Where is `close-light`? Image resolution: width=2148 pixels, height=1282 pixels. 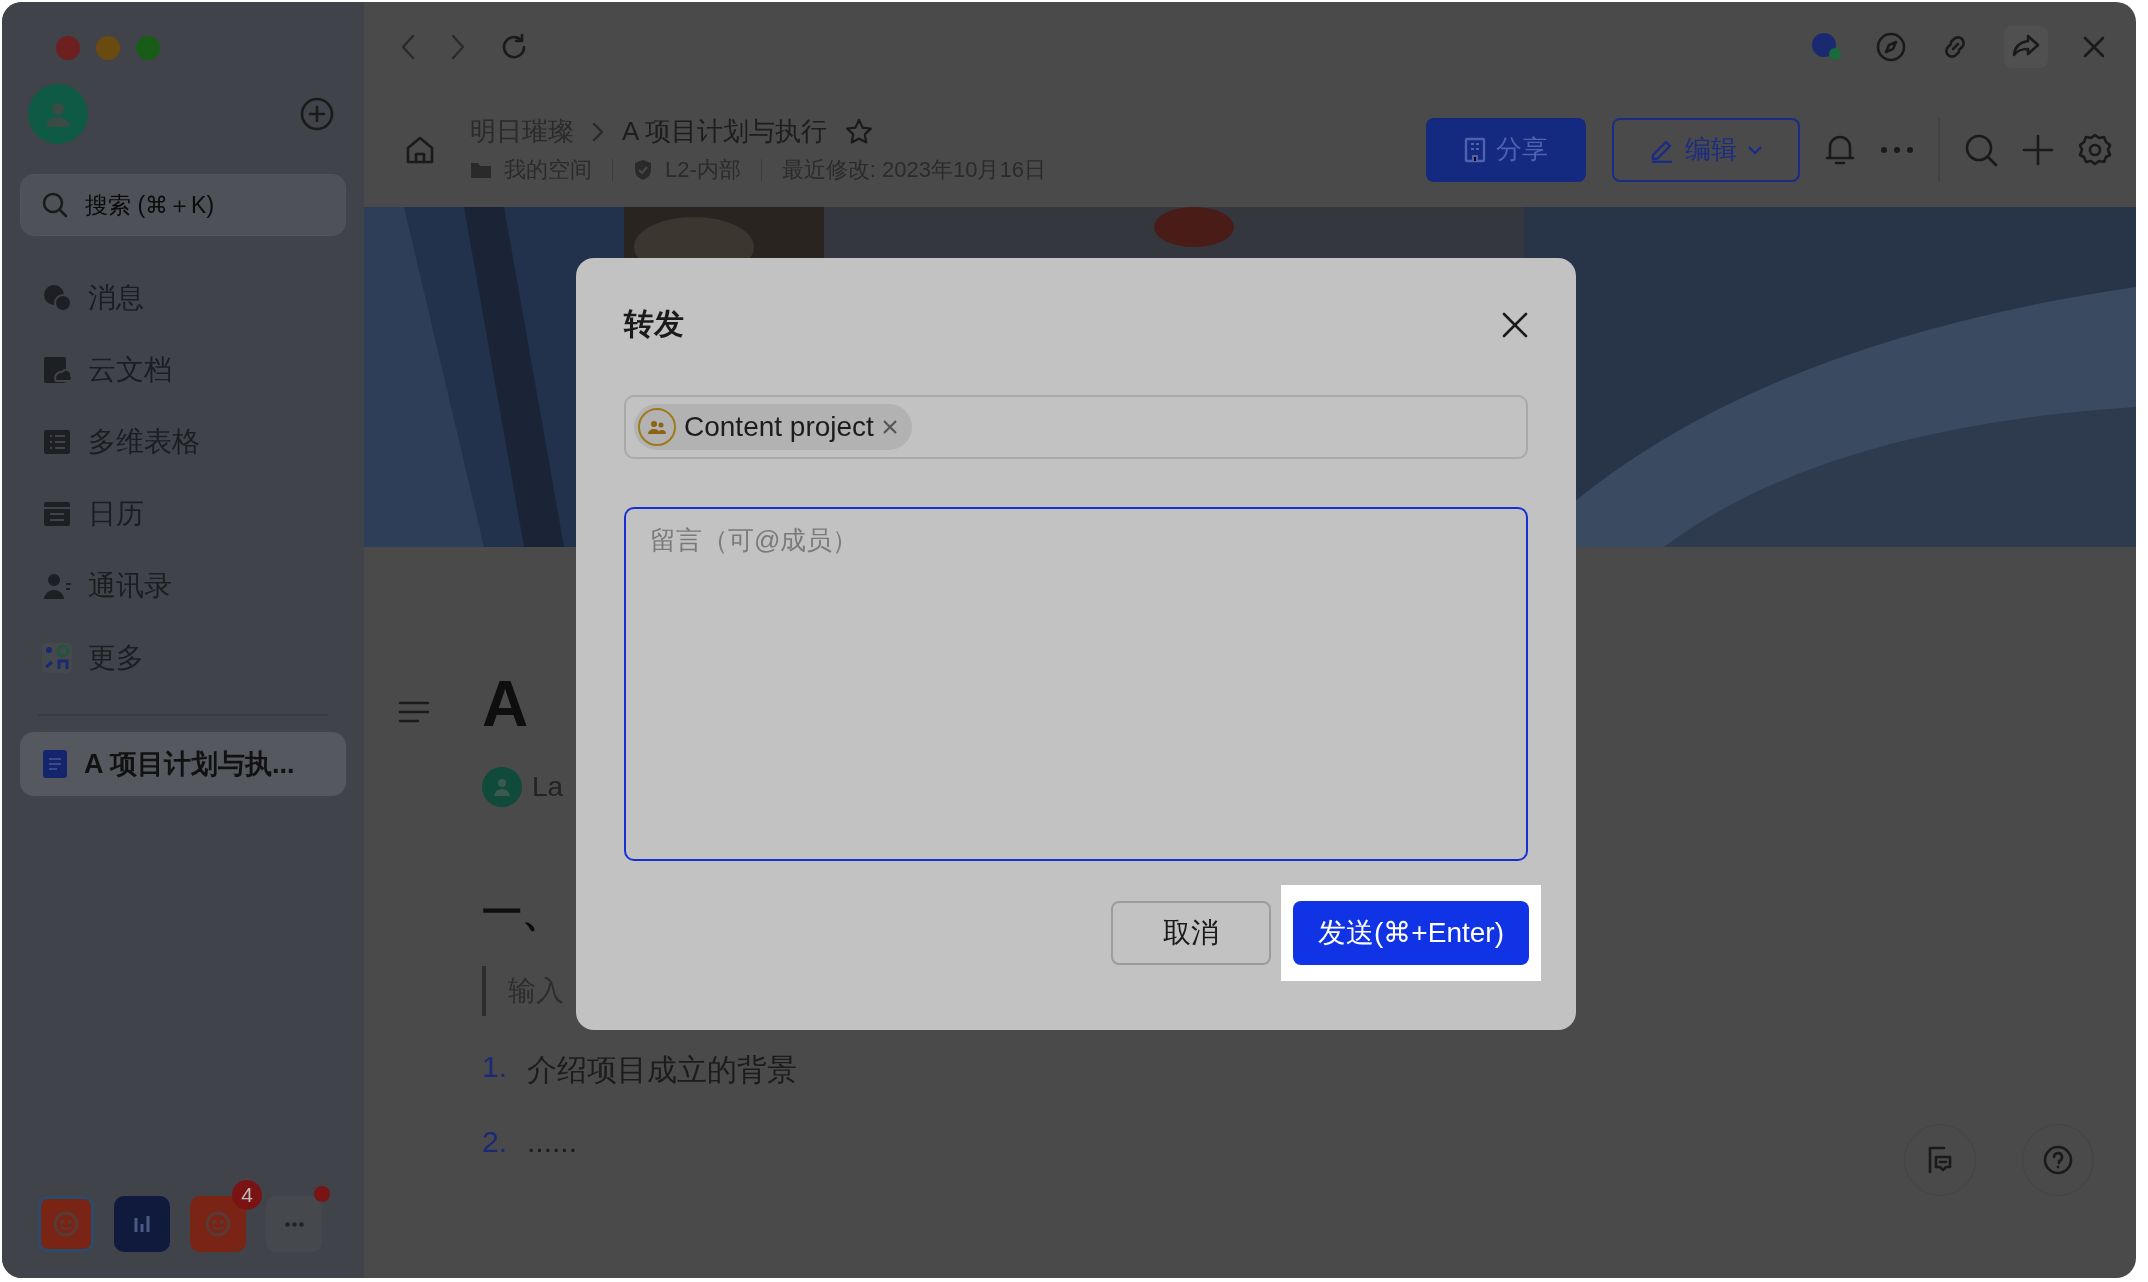 close-light is located at coordinates (68, 48).